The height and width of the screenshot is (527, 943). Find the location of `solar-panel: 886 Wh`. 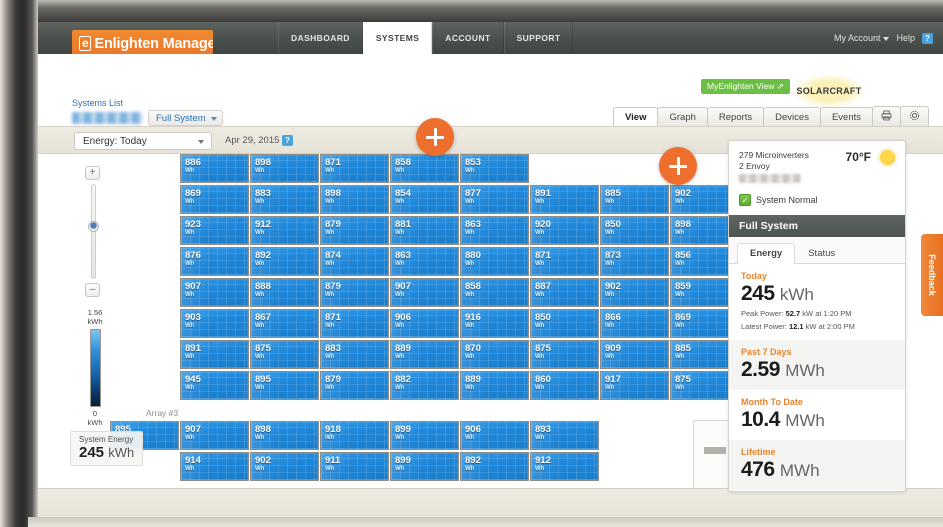

solar-panel: 886 Wh is located at coordinates (214, 168).